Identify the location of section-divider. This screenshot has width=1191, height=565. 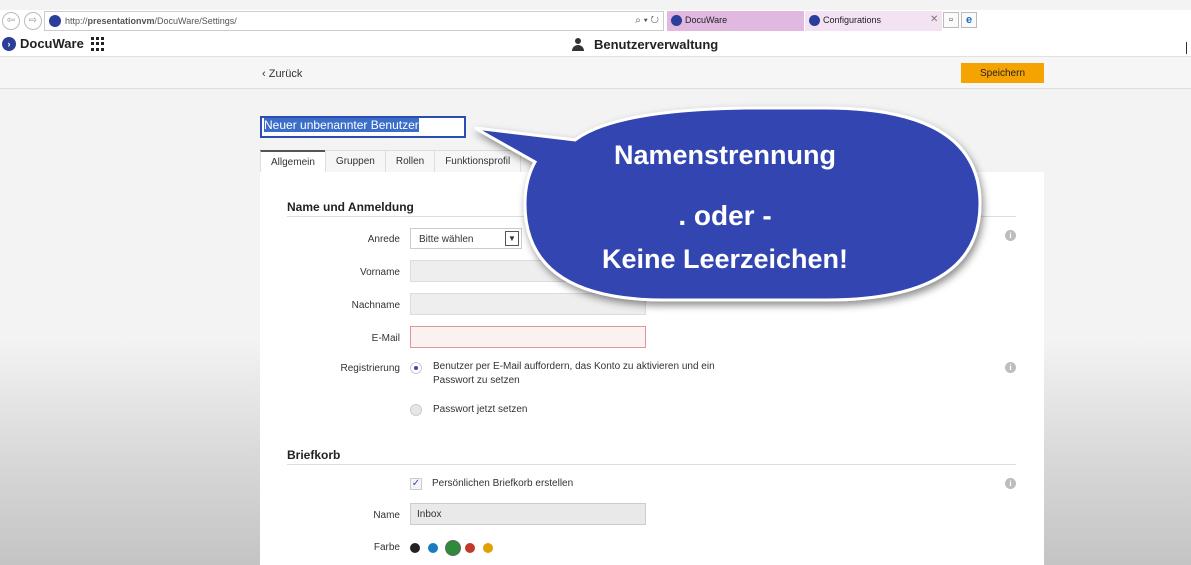
(651, 464).